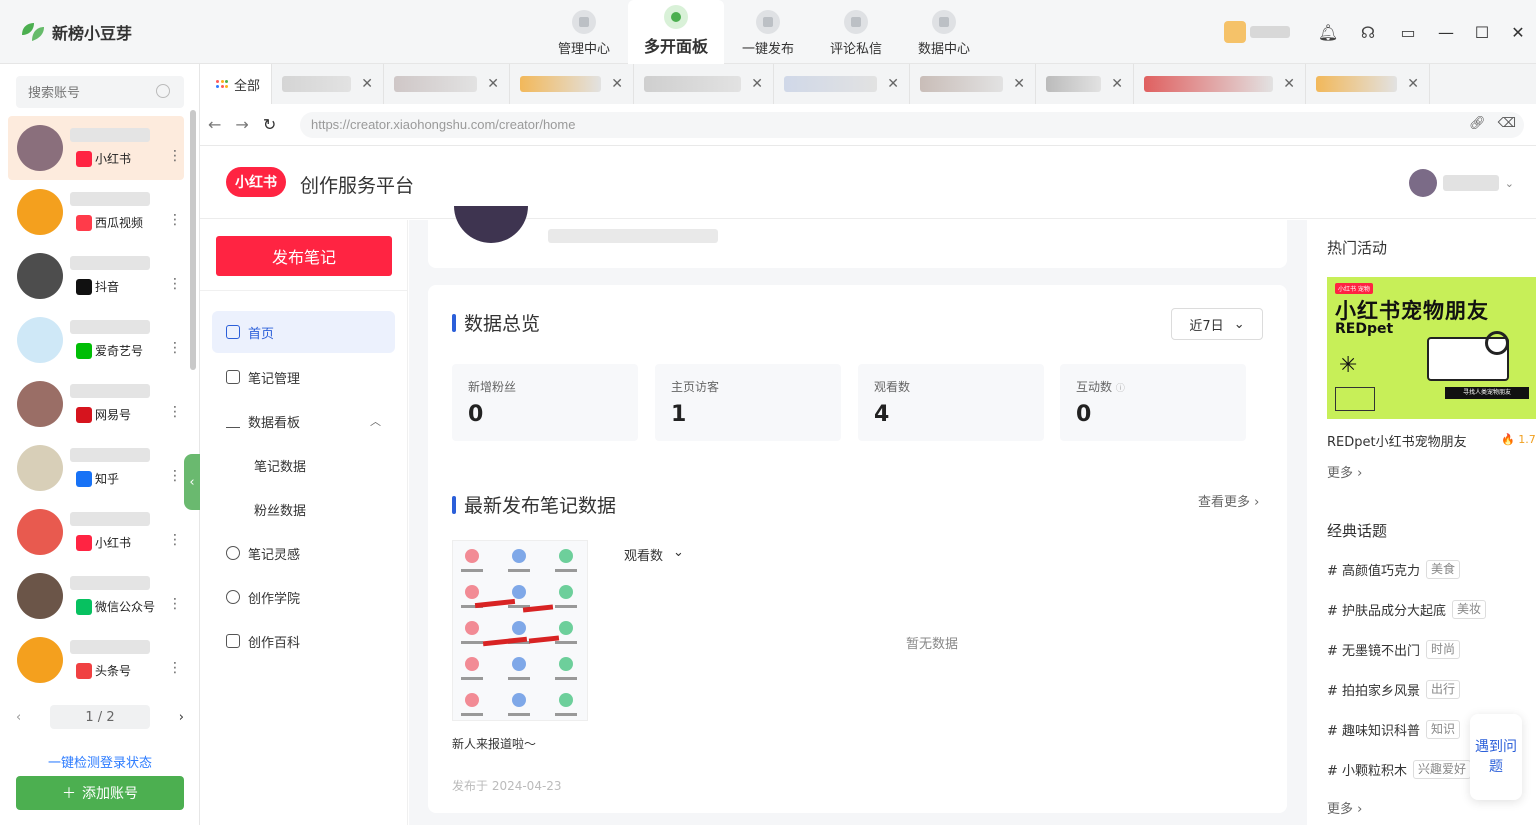 The height and width of the screenshot is (825, 1536). Describe the element at coordinates (96, 212) in the screenshot. I see `account-item: 西瓜视频 ⋮` at that location.